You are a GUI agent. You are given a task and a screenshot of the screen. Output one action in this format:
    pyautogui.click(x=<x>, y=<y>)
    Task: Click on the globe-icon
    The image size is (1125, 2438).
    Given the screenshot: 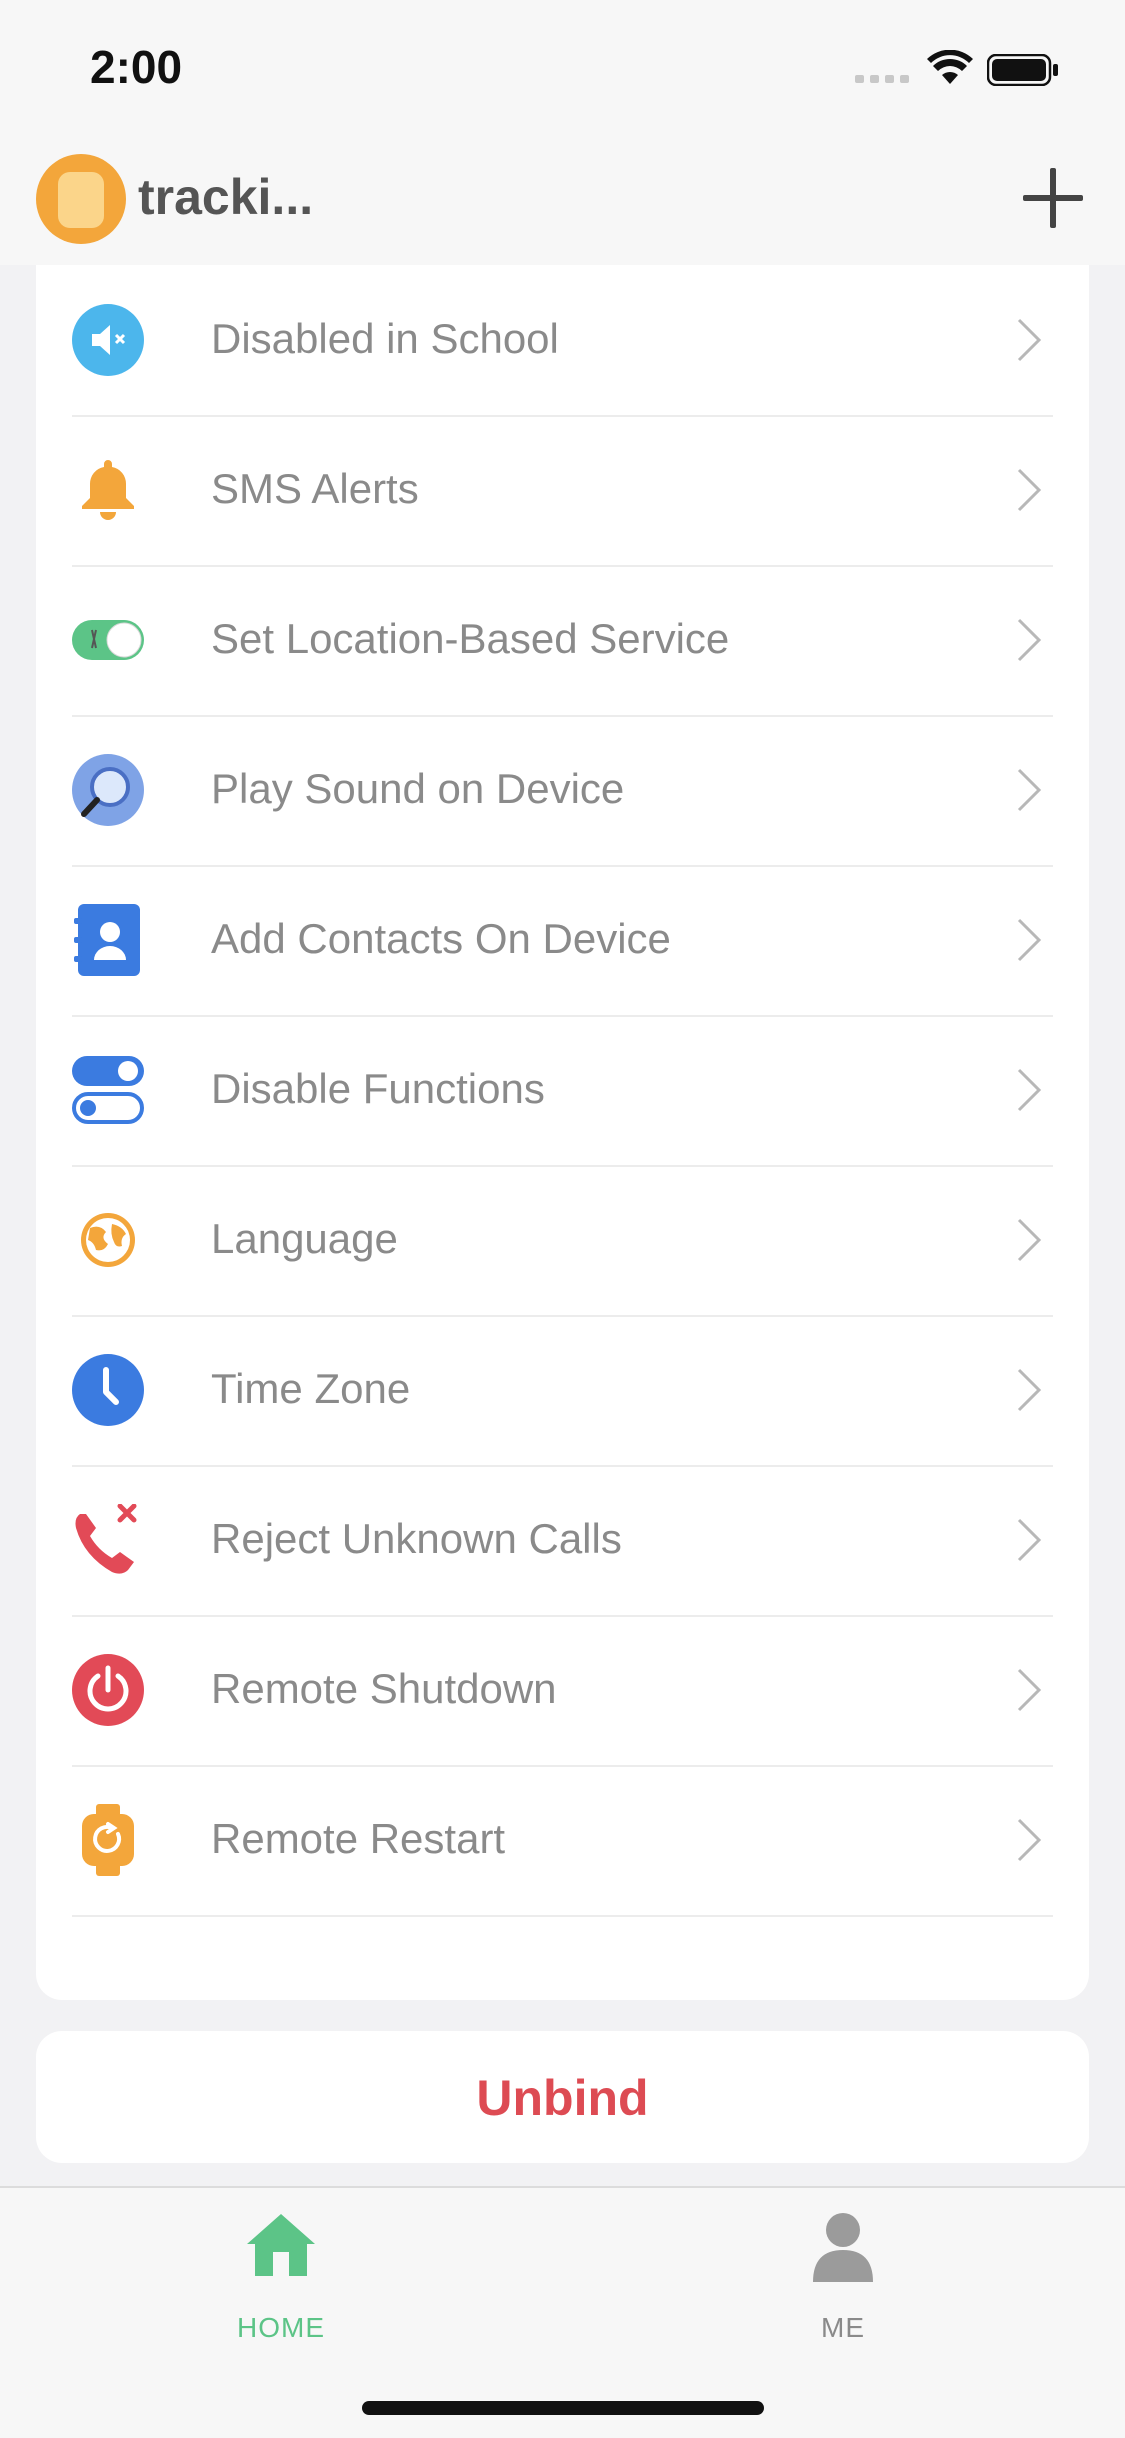 What is the action you would take?
    pyautogui.click(x=108, y=1240)
    